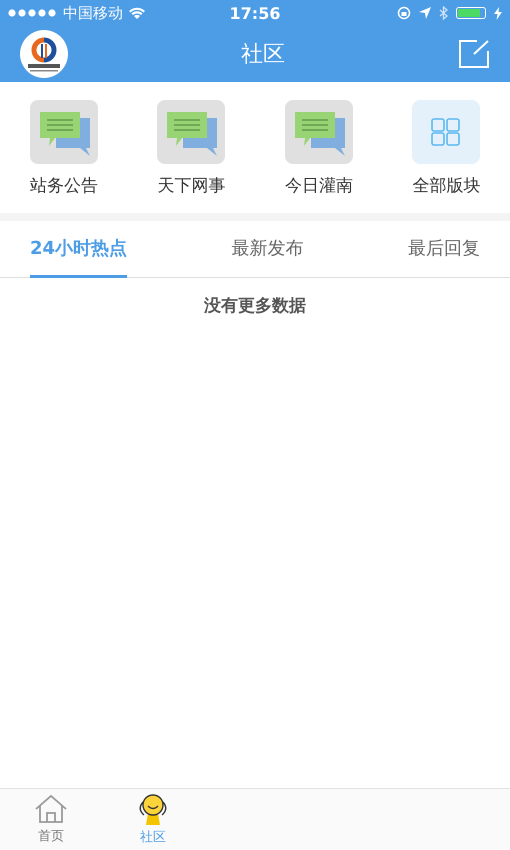 Image resolution: width=510 pixels, height=850 pixels. Describe the element at coordinates (137, 13) in the screenshot. I see `wifi-icon` at that location.